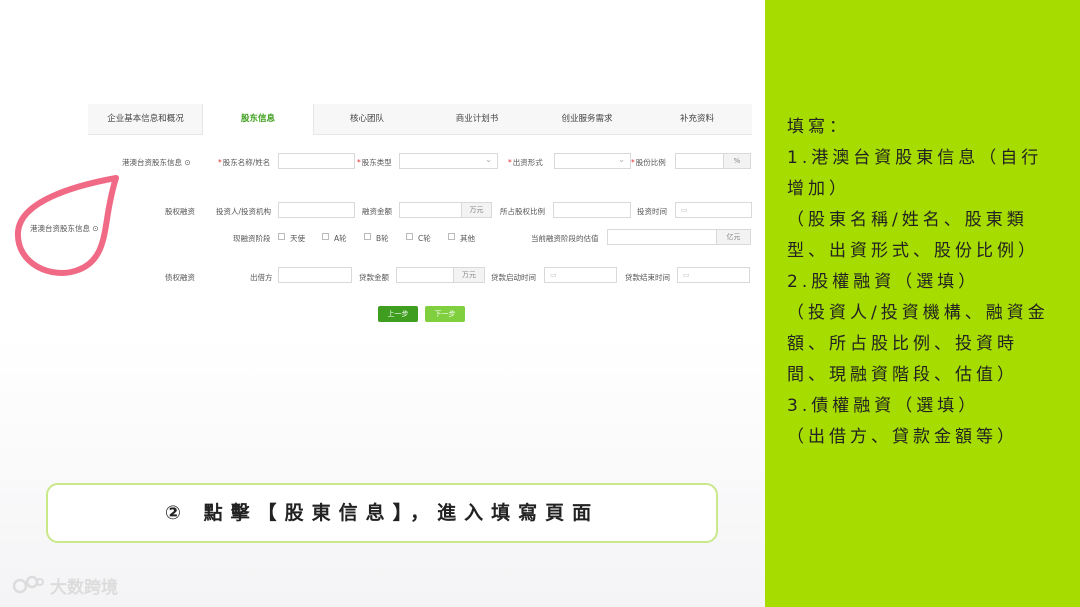 Image resolution: width=1080 pixels, height=607 pixels. Describe the element at coordinates (913, 235) in the screenshot. I see `instruction-line: （股東名稱/姓名、股東類型、出資形式、股份比例）` at that location.